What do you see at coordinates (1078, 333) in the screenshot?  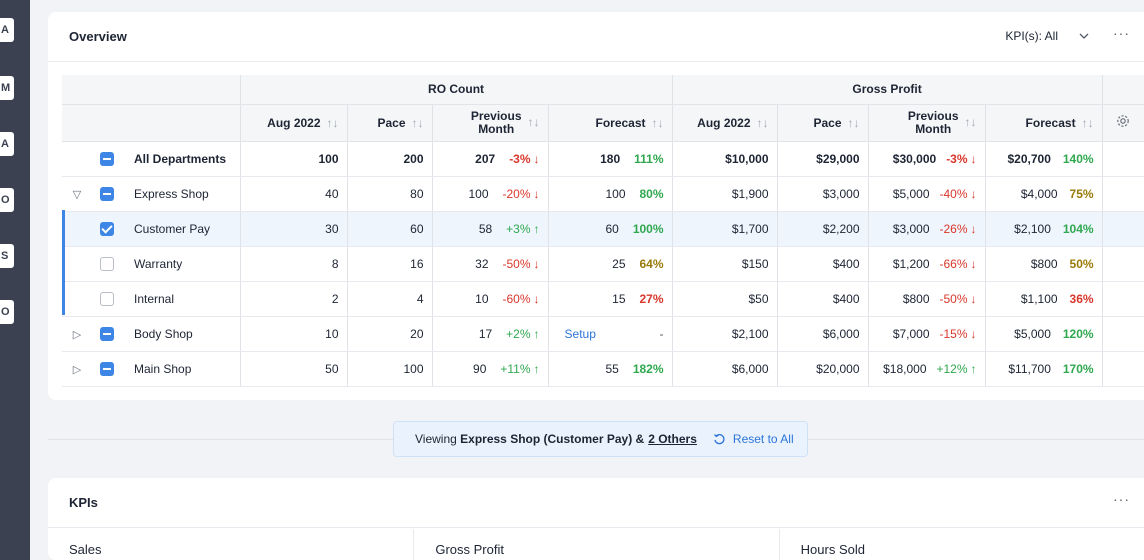 I see `gp-forecast-pct: 120%` at bounding box center [1078, 333].